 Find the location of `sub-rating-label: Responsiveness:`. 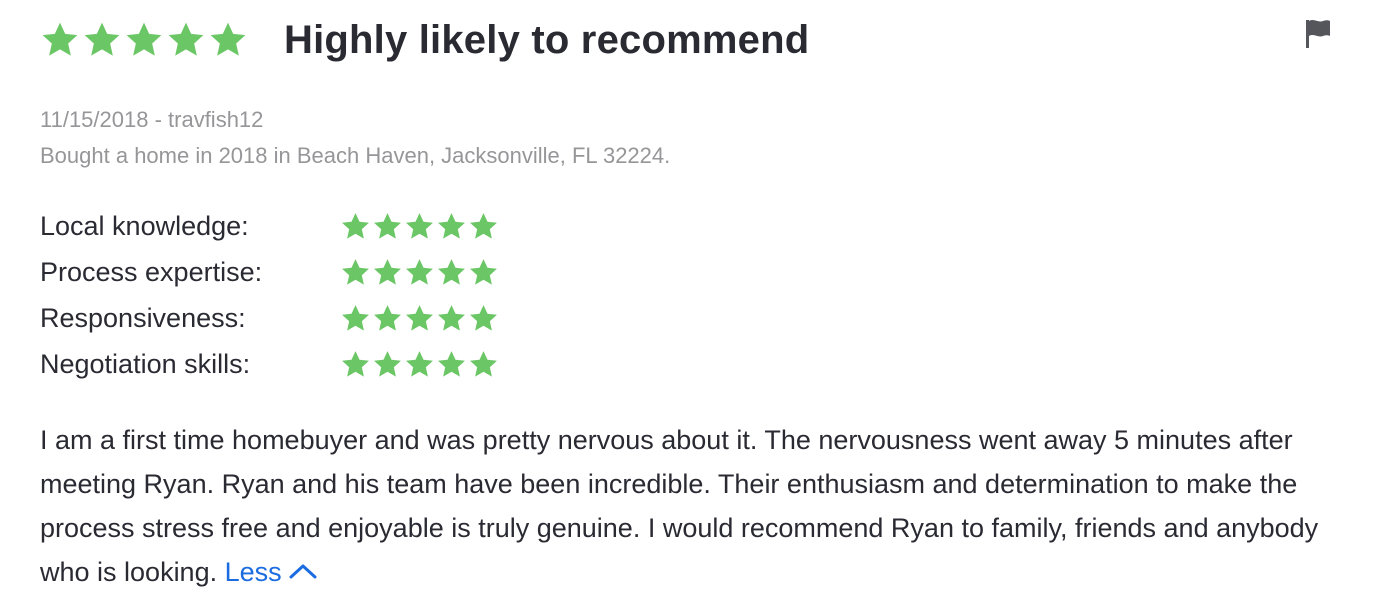

sub-rating-label: Responsiveness: is located at coordinates (143, 317).